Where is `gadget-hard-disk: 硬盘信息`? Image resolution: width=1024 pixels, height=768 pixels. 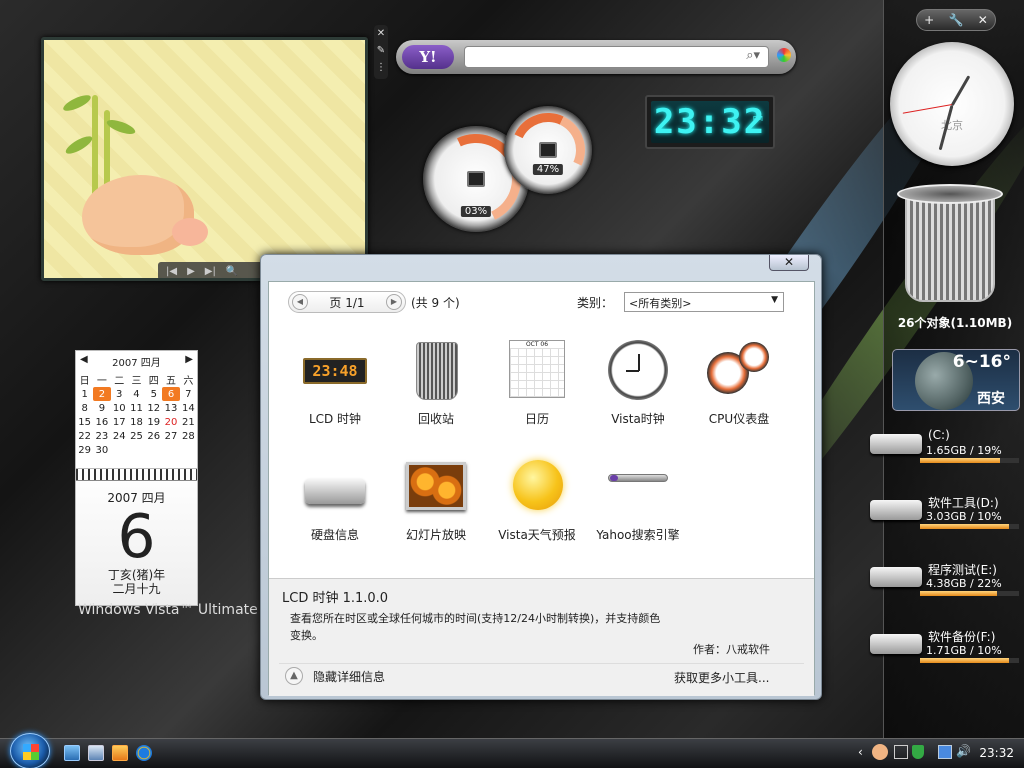
gadget-hard-disk: 硬盘信息 is located at coordinates (335, 498).